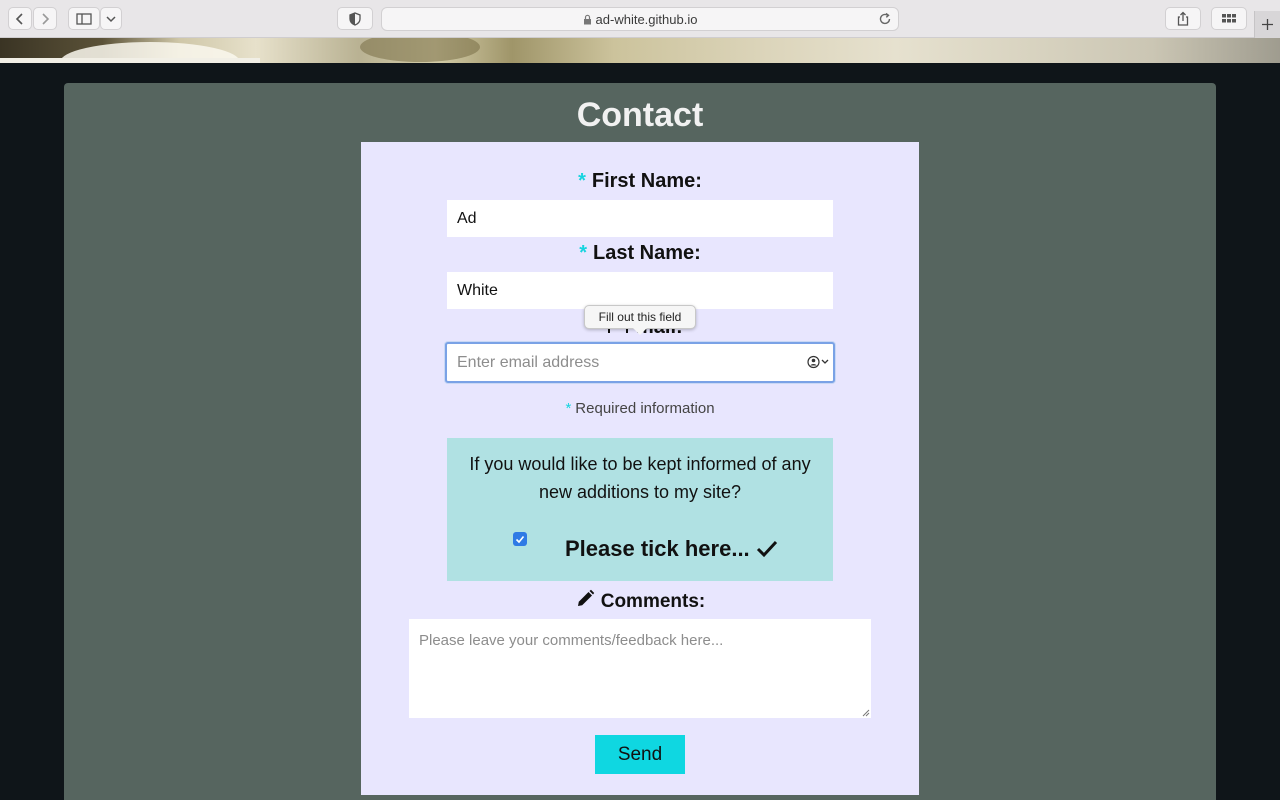 The height and width of the screenshot is (800, 1280). I want to click on chevron-down-icon, so click(111, 18).